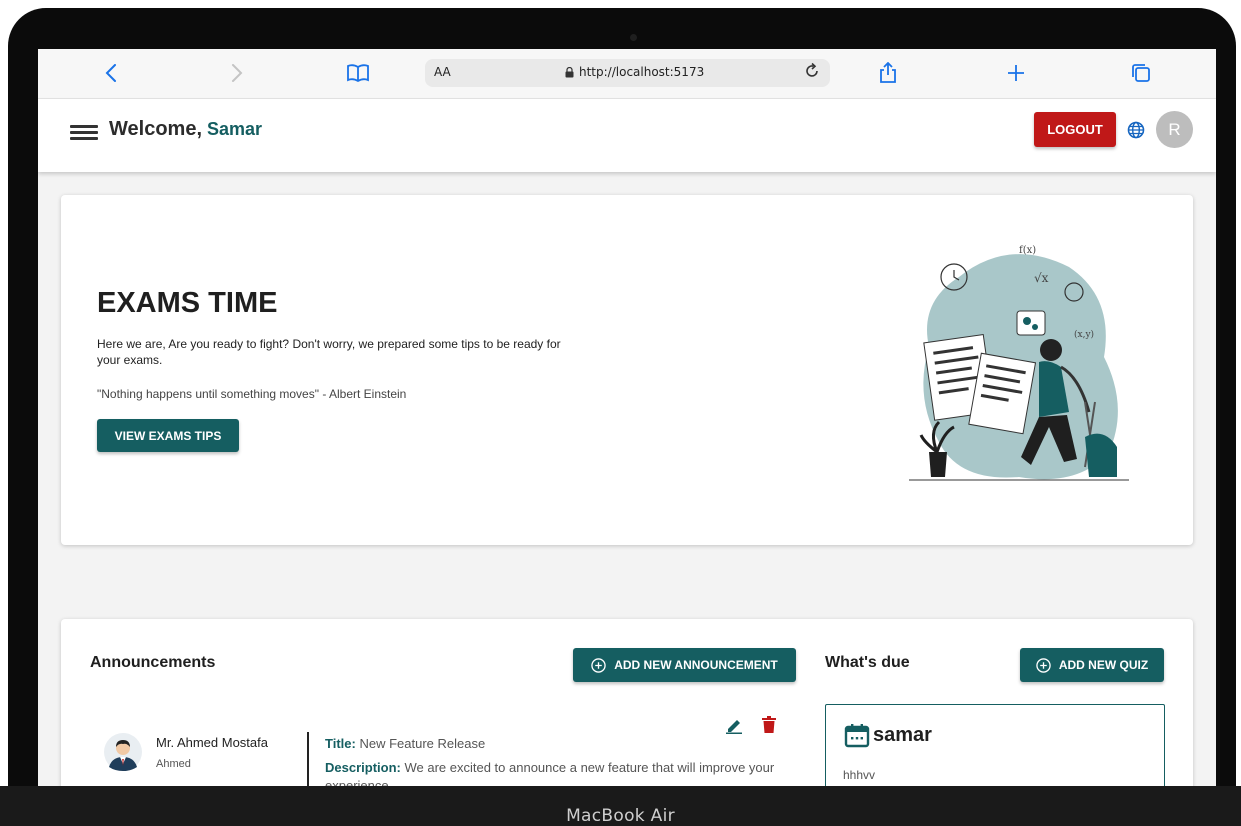  I want to click on edit-icon, so click(734, 725).